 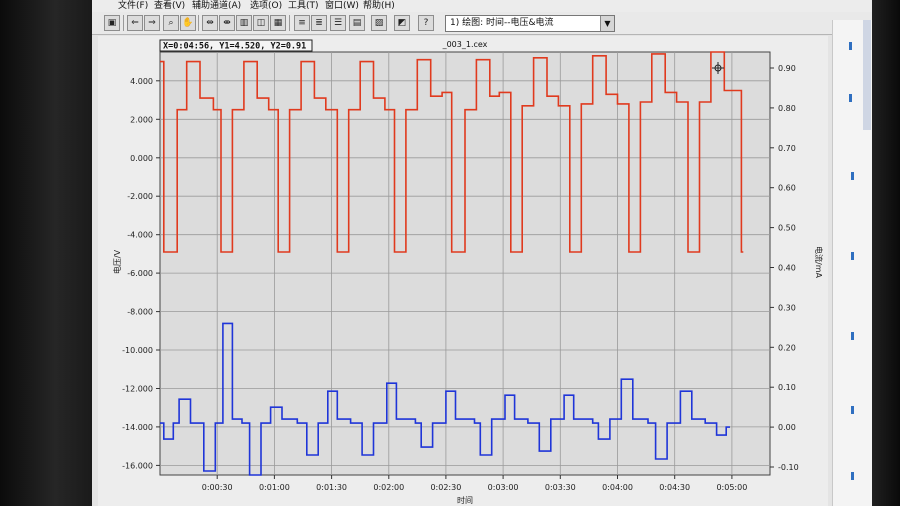 What do you see at coordinates (674, 487) in the screenshot?
I see `x-tick-label: 0:04:30` at bounding box center [674, 487].